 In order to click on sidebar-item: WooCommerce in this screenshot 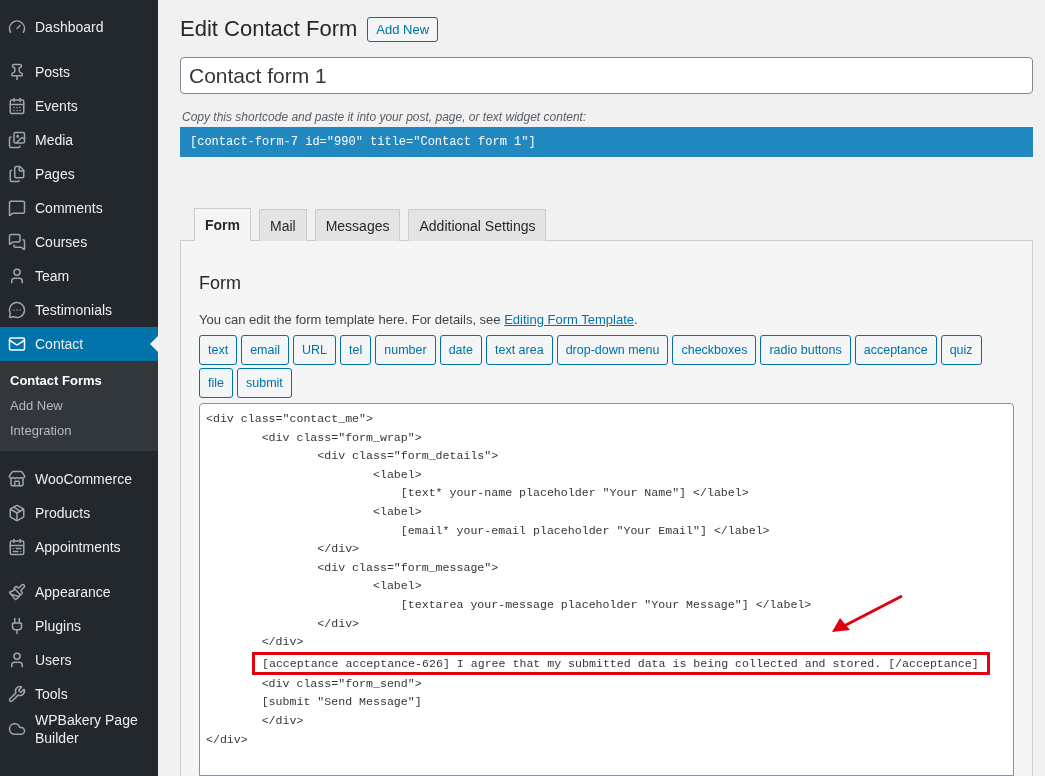, I will do `click(79, 479)`.